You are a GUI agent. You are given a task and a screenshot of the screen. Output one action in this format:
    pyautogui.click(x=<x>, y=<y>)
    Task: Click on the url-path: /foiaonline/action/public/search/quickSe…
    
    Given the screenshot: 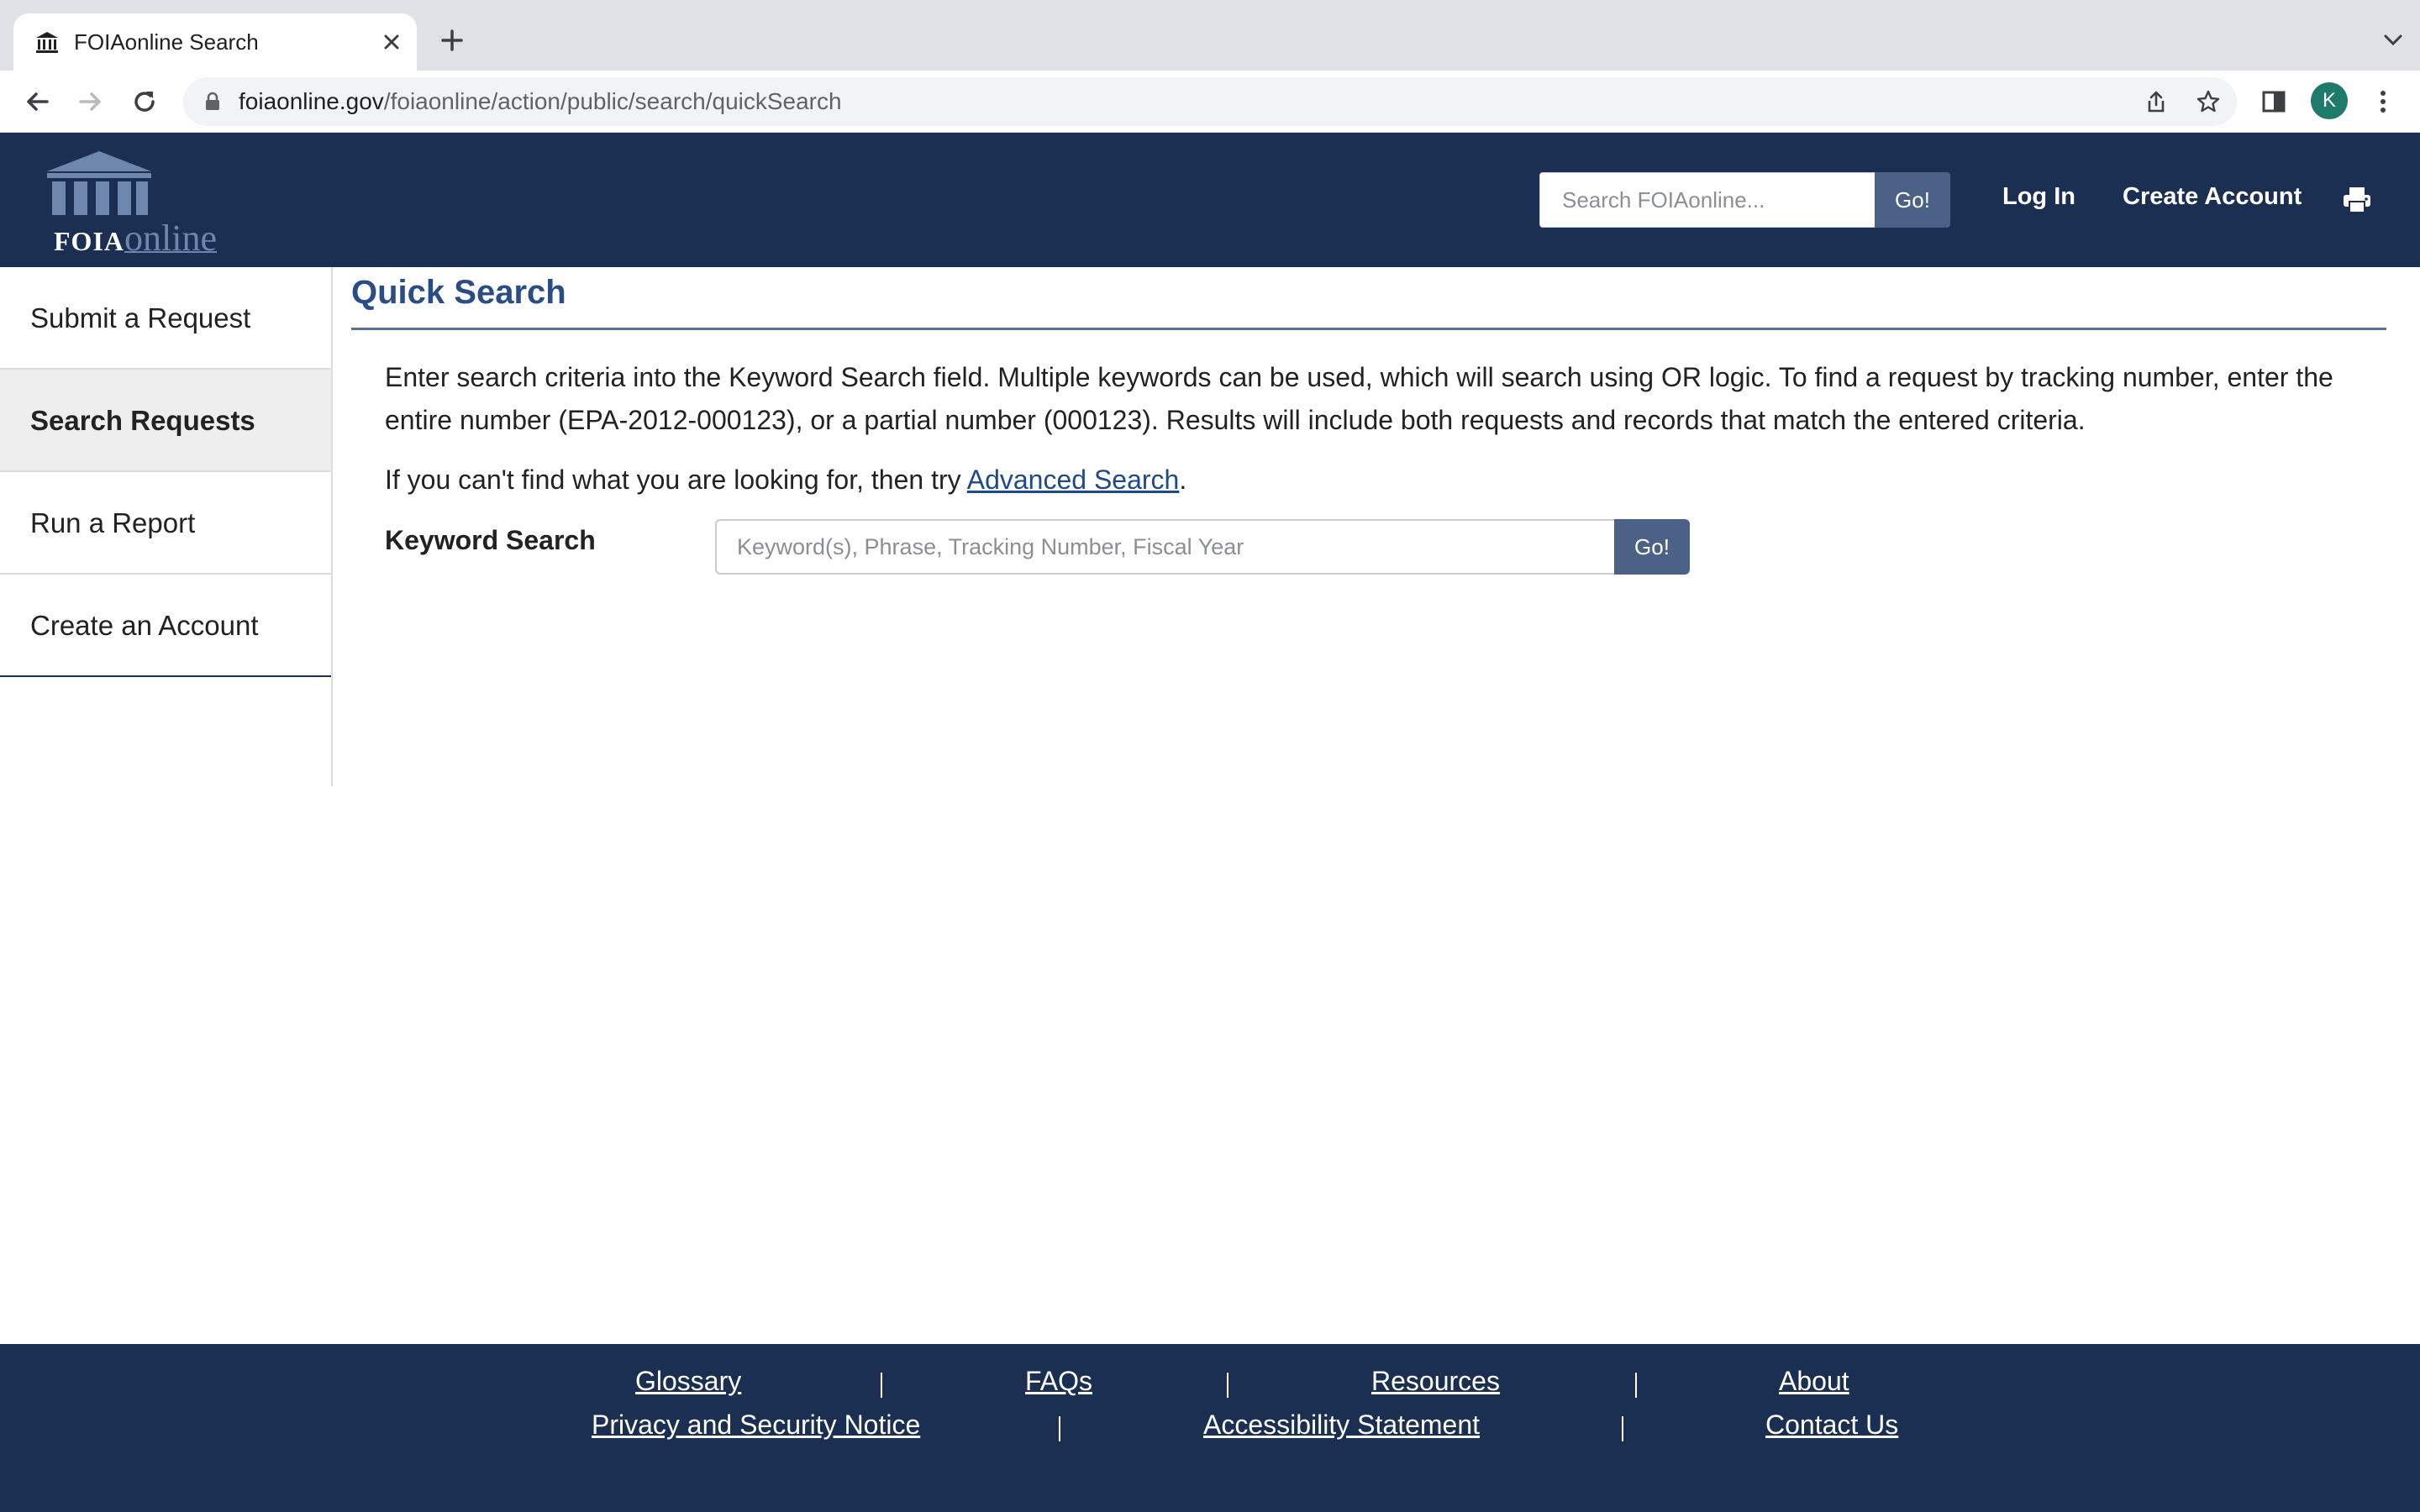 What is the action you would take?
    pyautogui.click(x=613, y=101)
    